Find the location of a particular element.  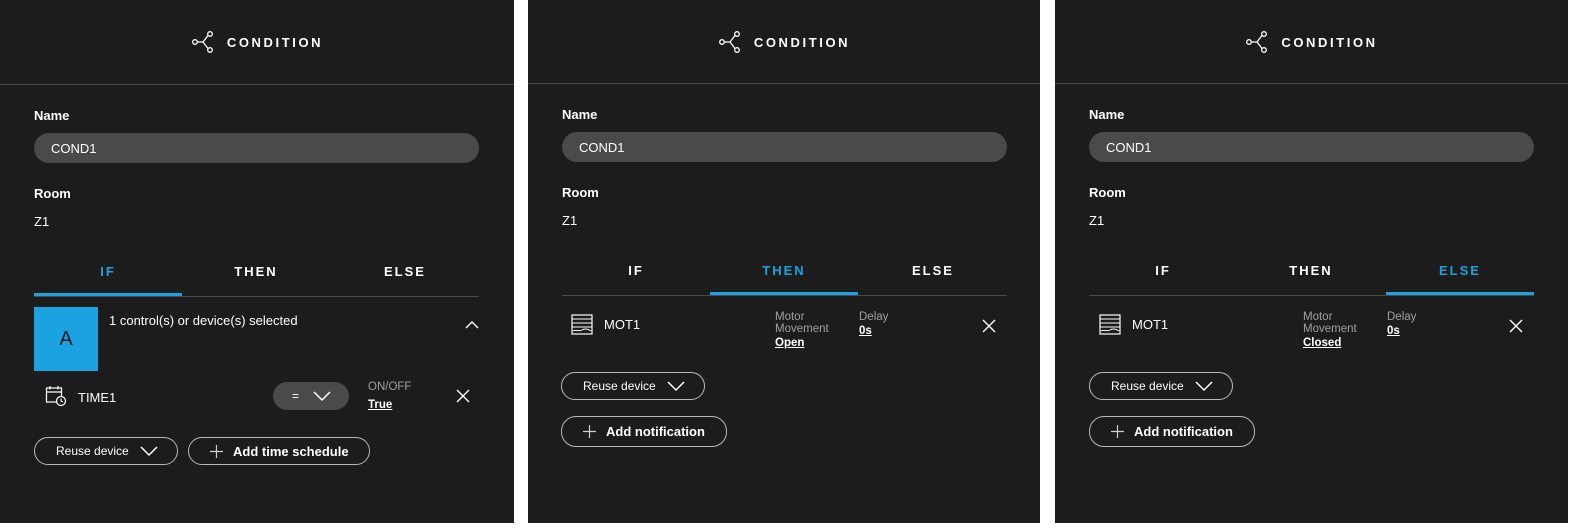

property-value: Closed is located at coordinates (1322, 343).